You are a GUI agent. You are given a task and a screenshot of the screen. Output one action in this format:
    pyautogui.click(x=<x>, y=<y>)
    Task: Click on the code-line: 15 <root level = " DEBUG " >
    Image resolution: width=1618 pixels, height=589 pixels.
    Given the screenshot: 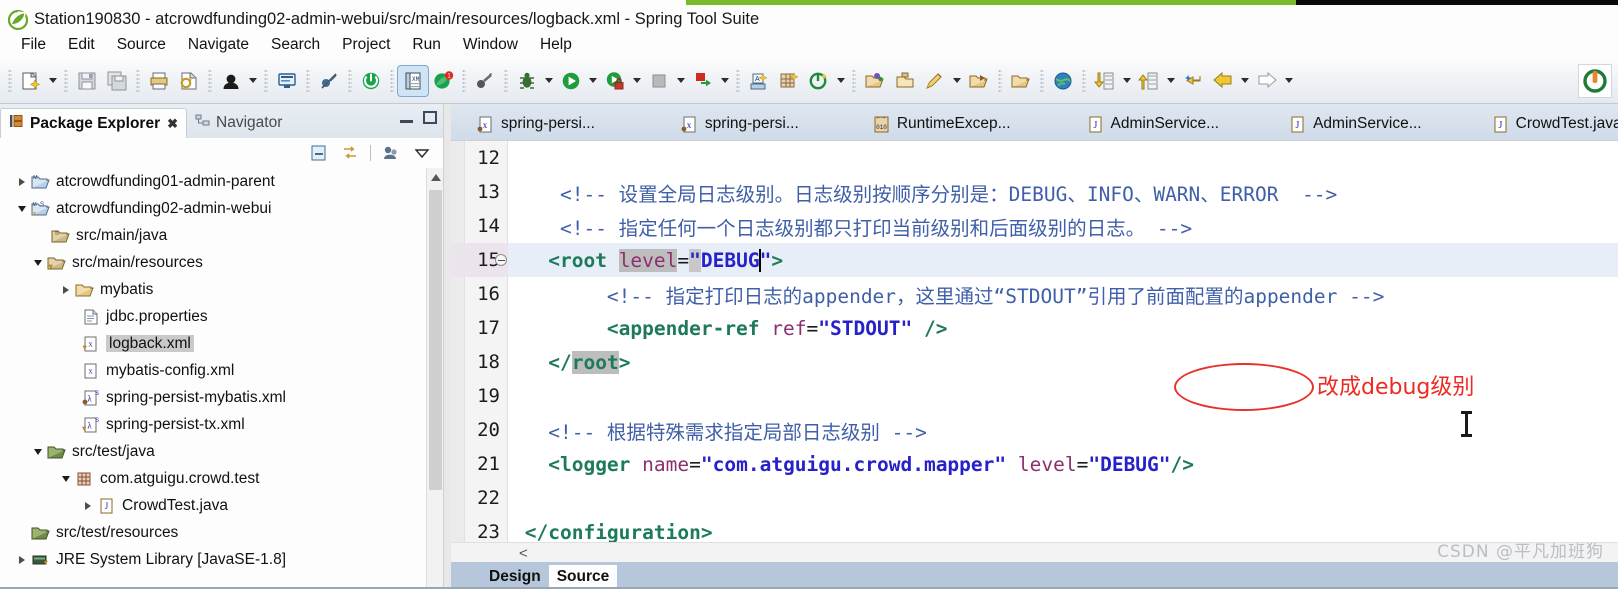 What is the action you would take?
    pyautogui.click(x=1034, y=260)
    